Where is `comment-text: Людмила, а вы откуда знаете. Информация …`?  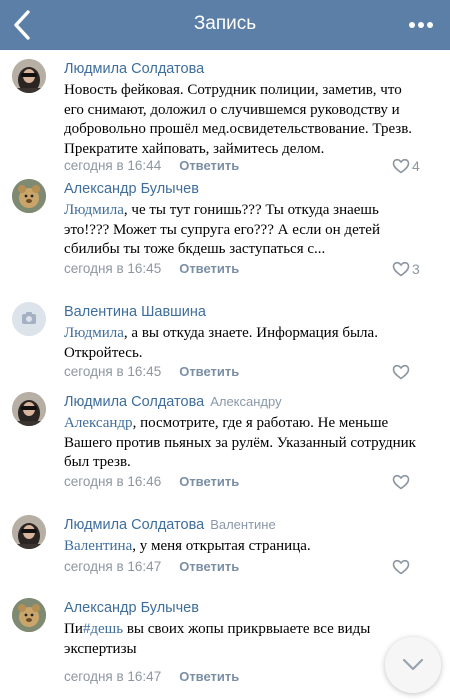 comment-text: Людмила, а вы откуда знаете. Информация … is located at coordinates (221, 343).